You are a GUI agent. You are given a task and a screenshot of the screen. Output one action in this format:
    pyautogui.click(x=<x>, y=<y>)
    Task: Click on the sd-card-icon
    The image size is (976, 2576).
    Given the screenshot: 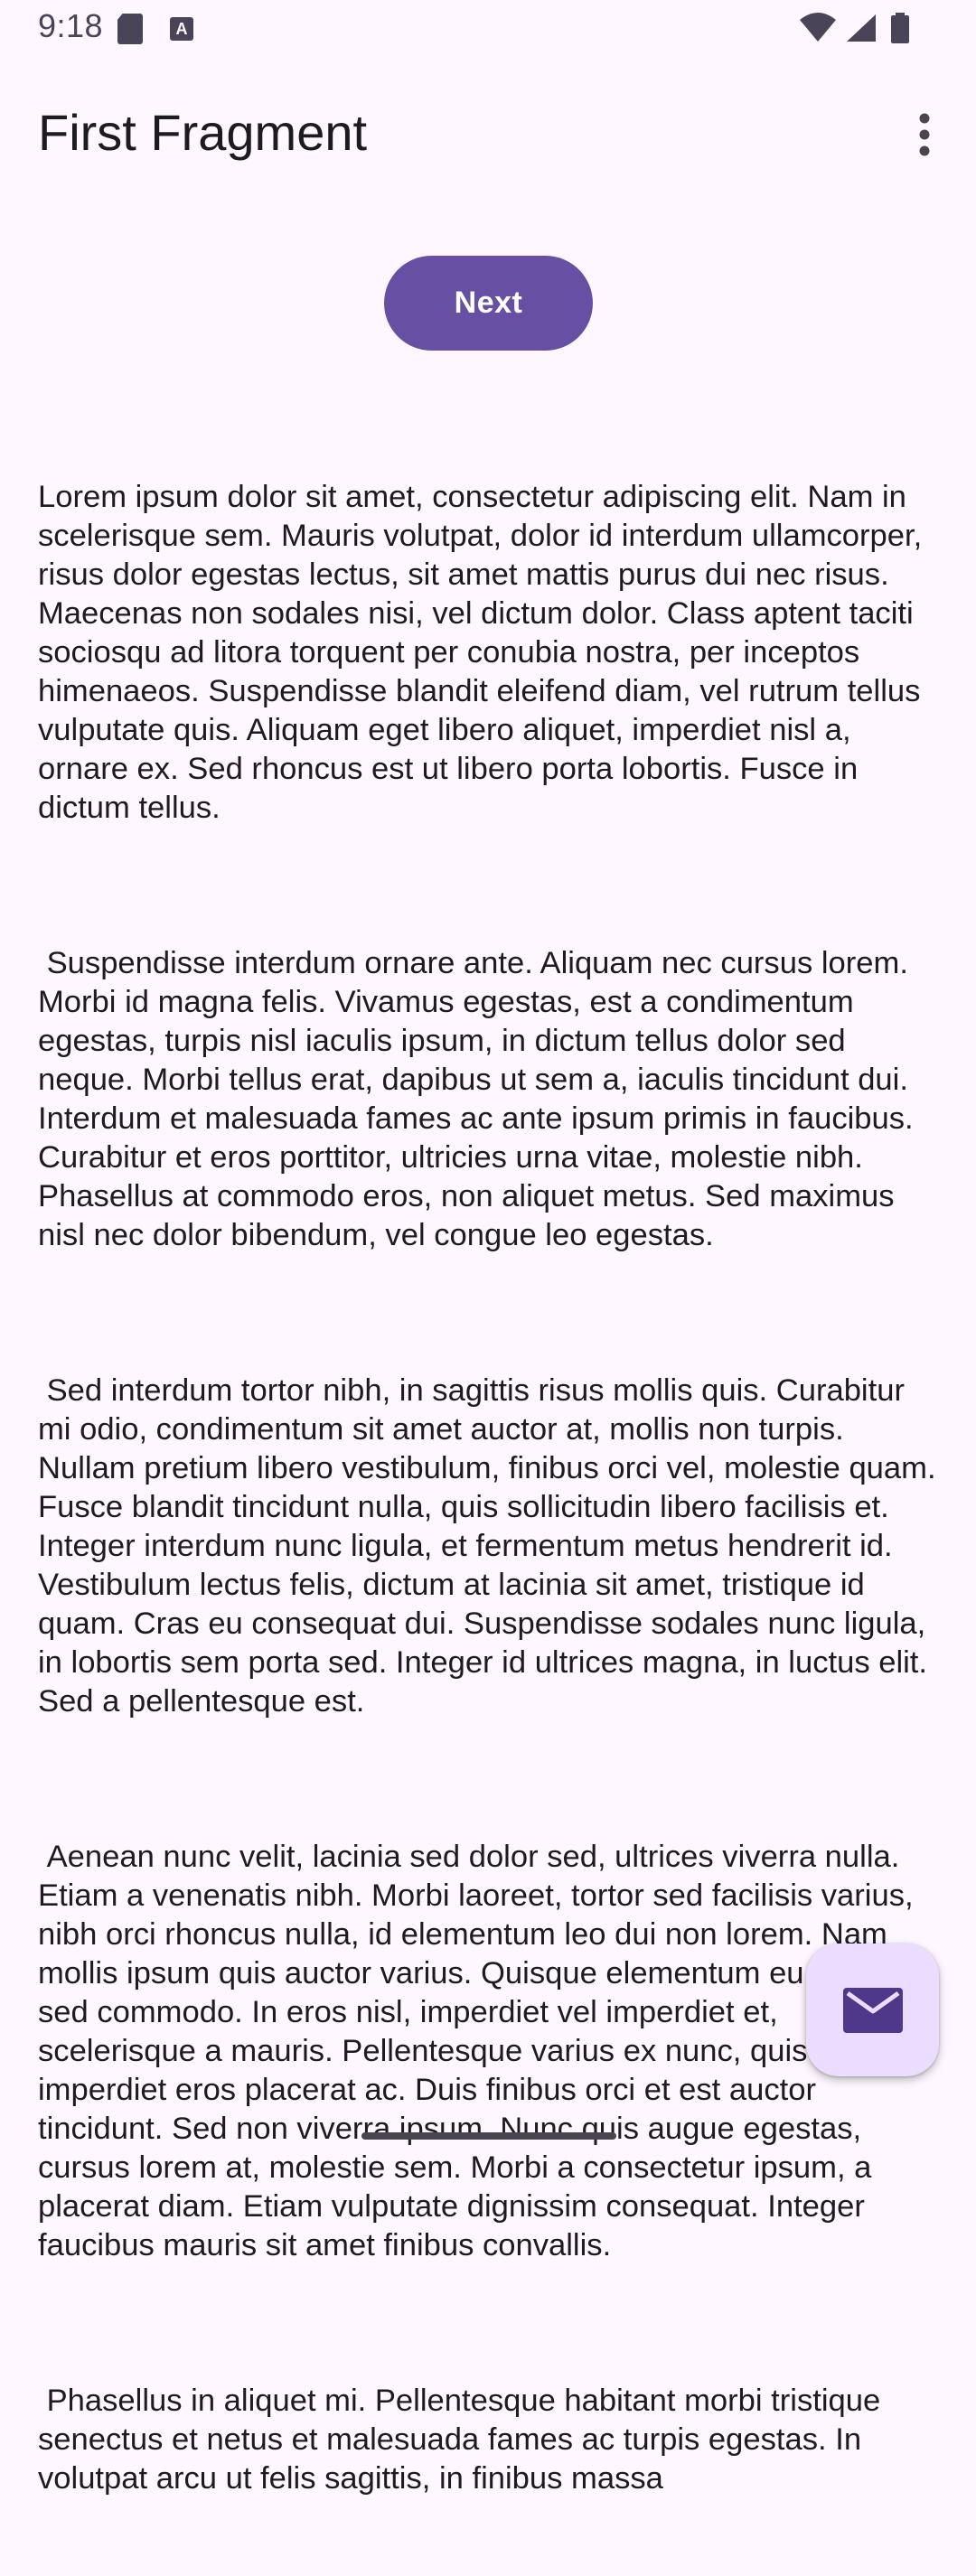 What is the action you would take?
    pyautogui.click(x=130, y=29)
    